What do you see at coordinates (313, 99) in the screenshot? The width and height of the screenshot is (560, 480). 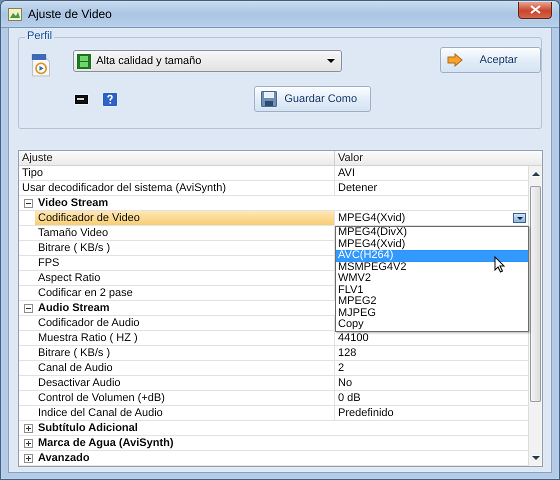 I see `save-as-button: Guardar Como` at bounding box center [313, 99].